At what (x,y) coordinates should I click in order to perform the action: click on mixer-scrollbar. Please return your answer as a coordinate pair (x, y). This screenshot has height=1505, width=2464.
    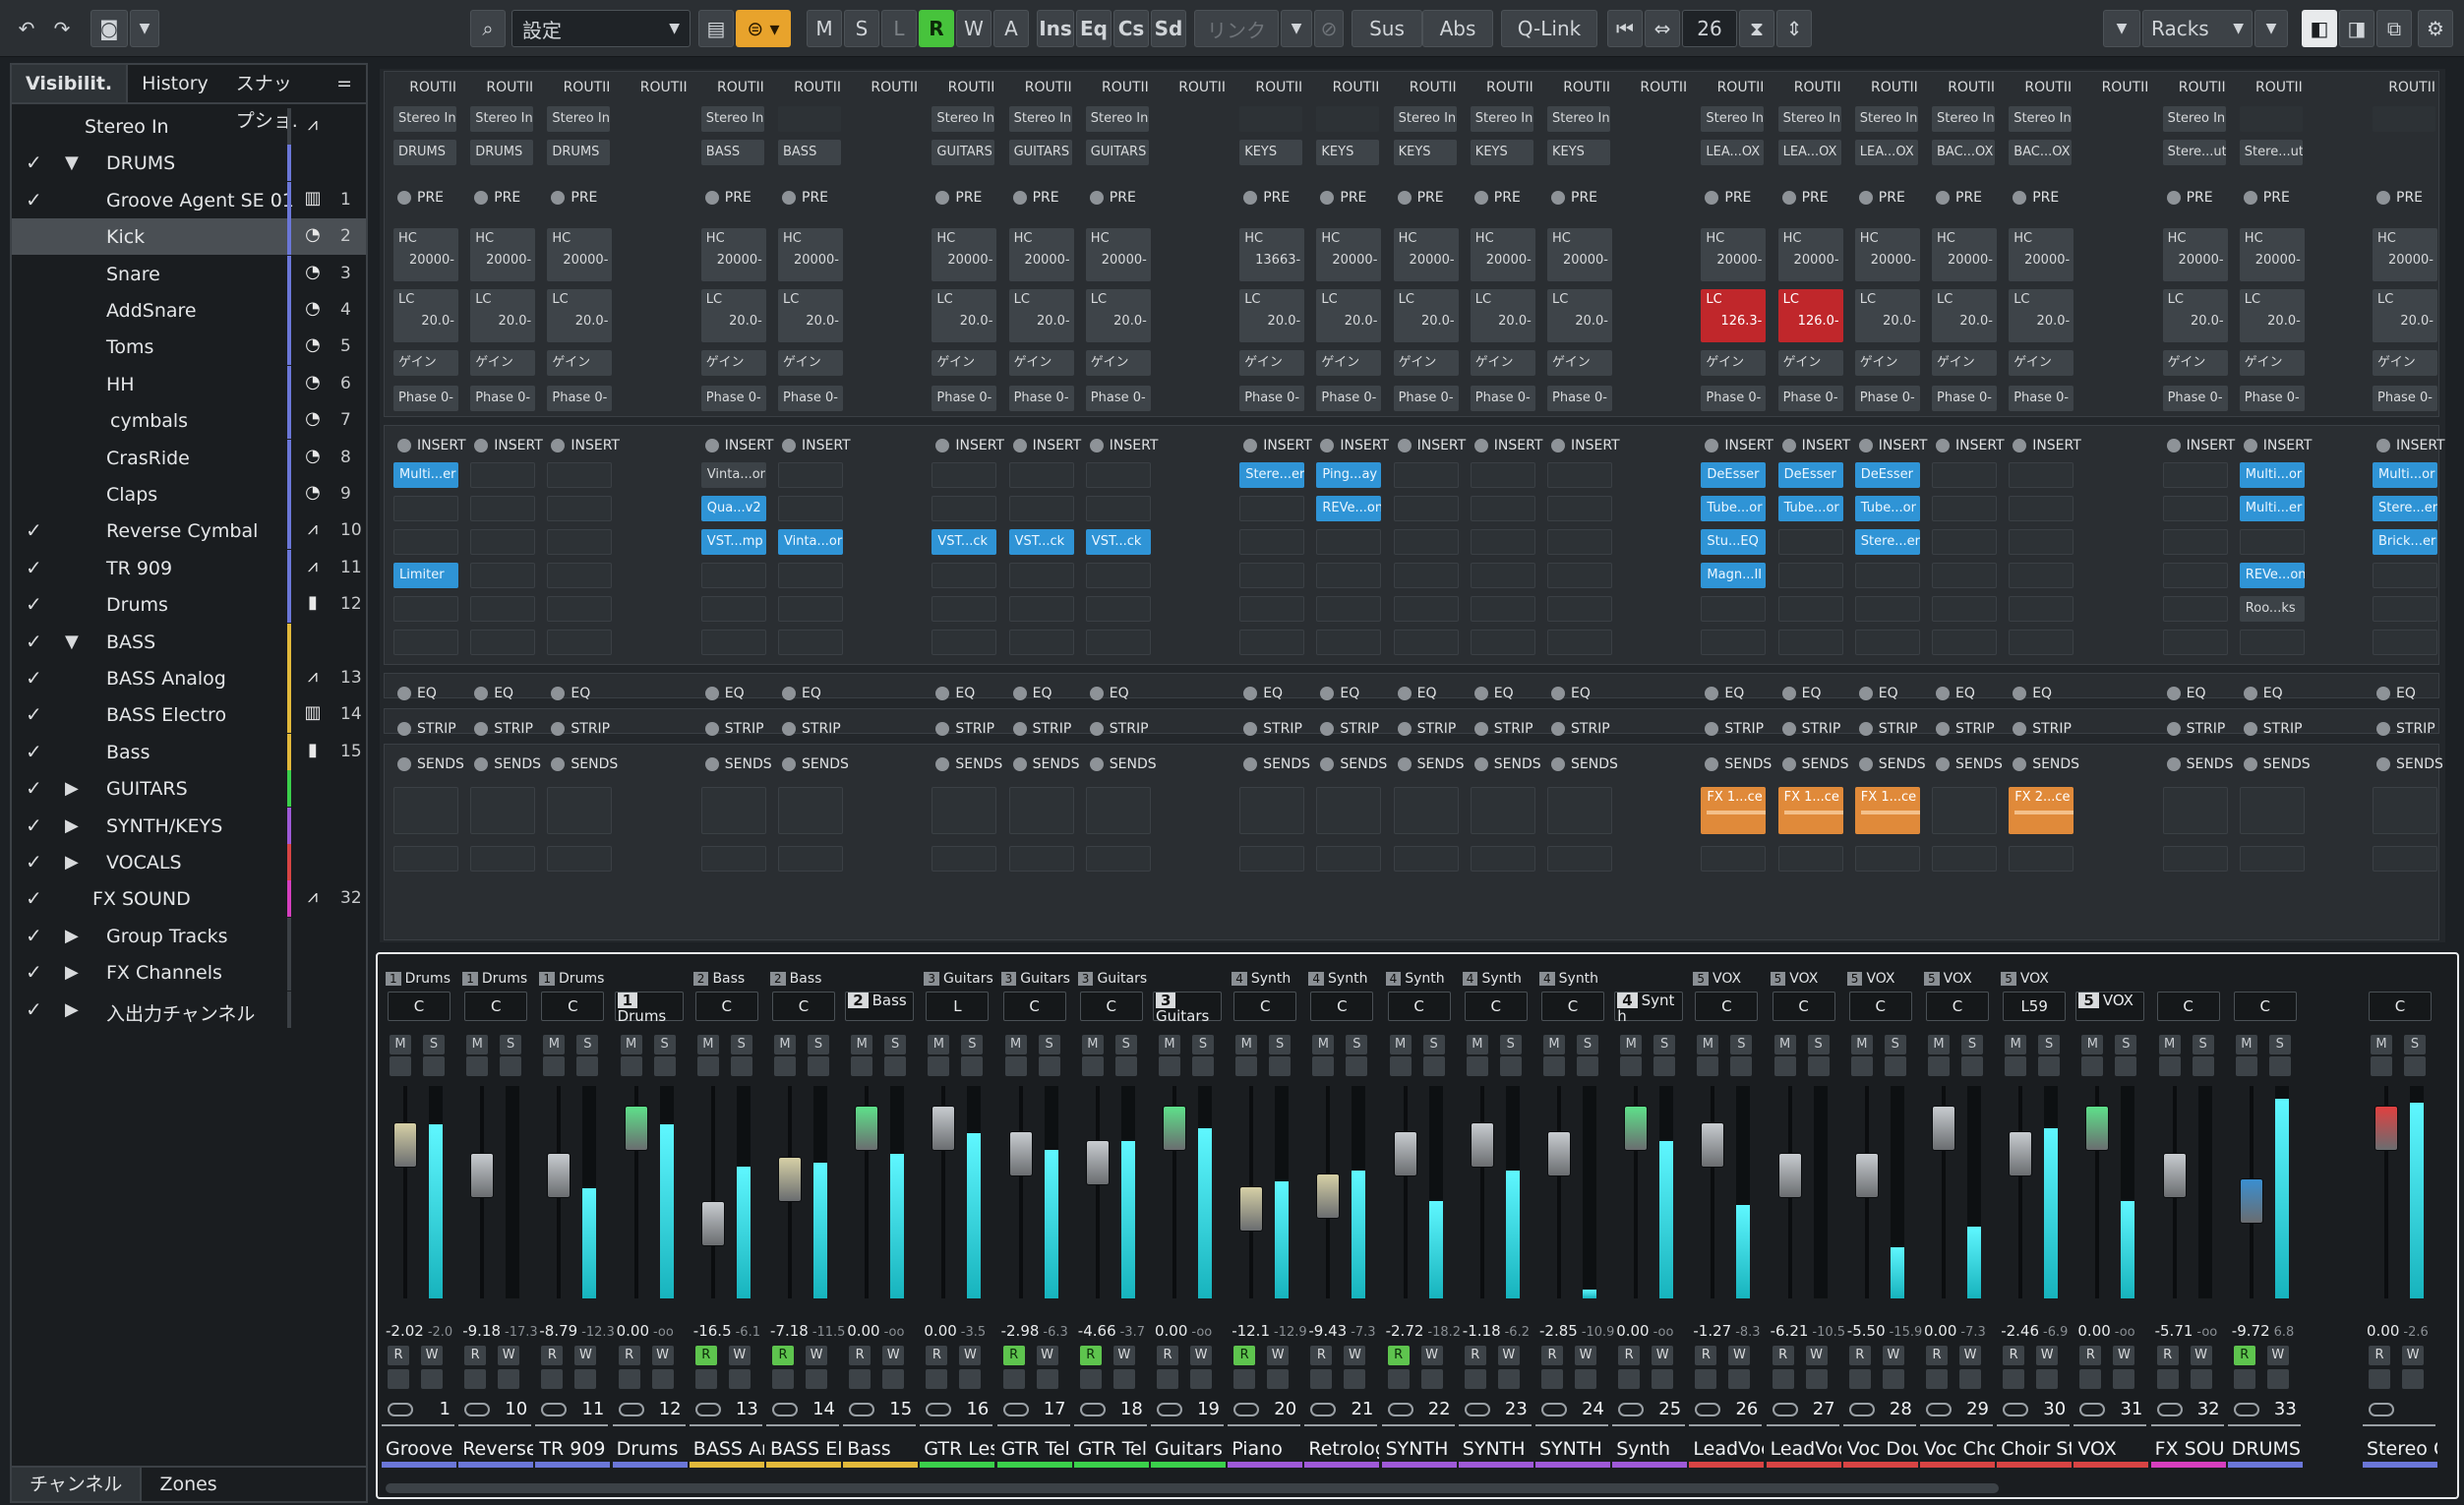
    Looking at the image, I should click on (1192, 1488).